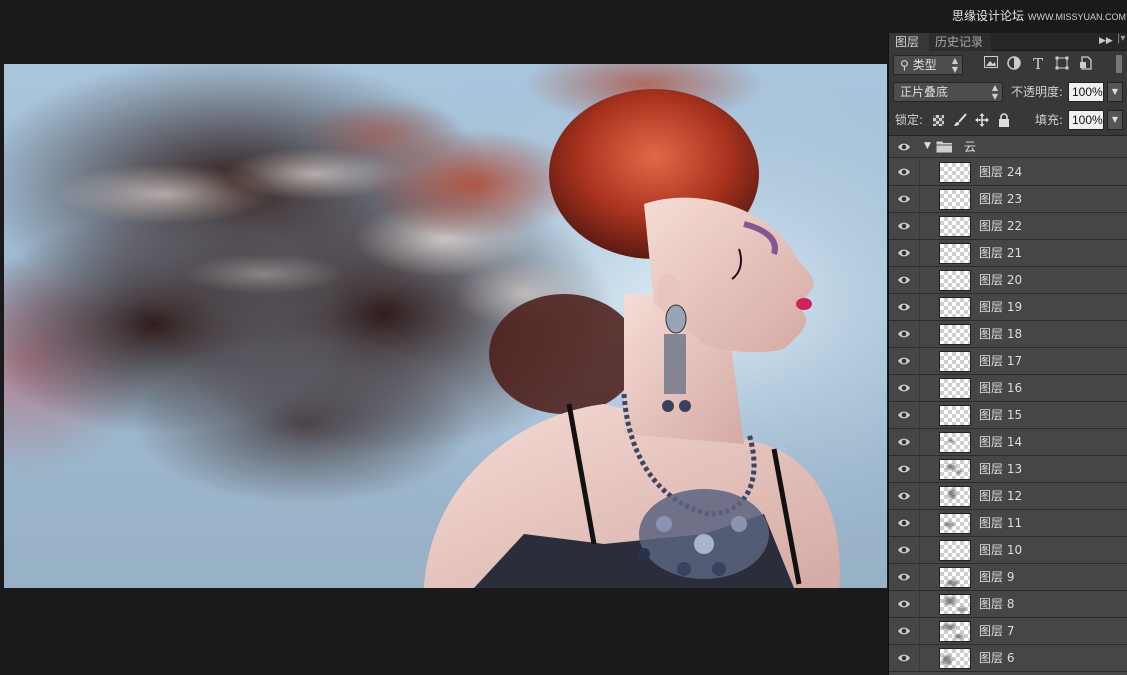 This screenshot has width=1127, height=675. What do you see at coordinates (1008, 577) in the screenshot?
I see `layer-row: 图层 9` at bounding box center [1008, 577].